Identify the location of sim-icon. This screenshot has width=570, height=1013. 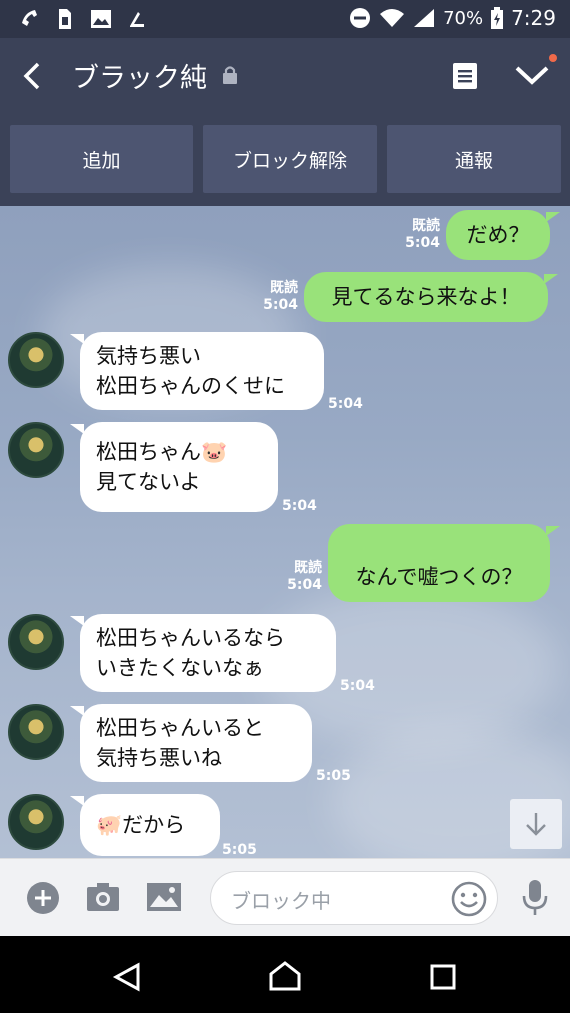
(65, 19).